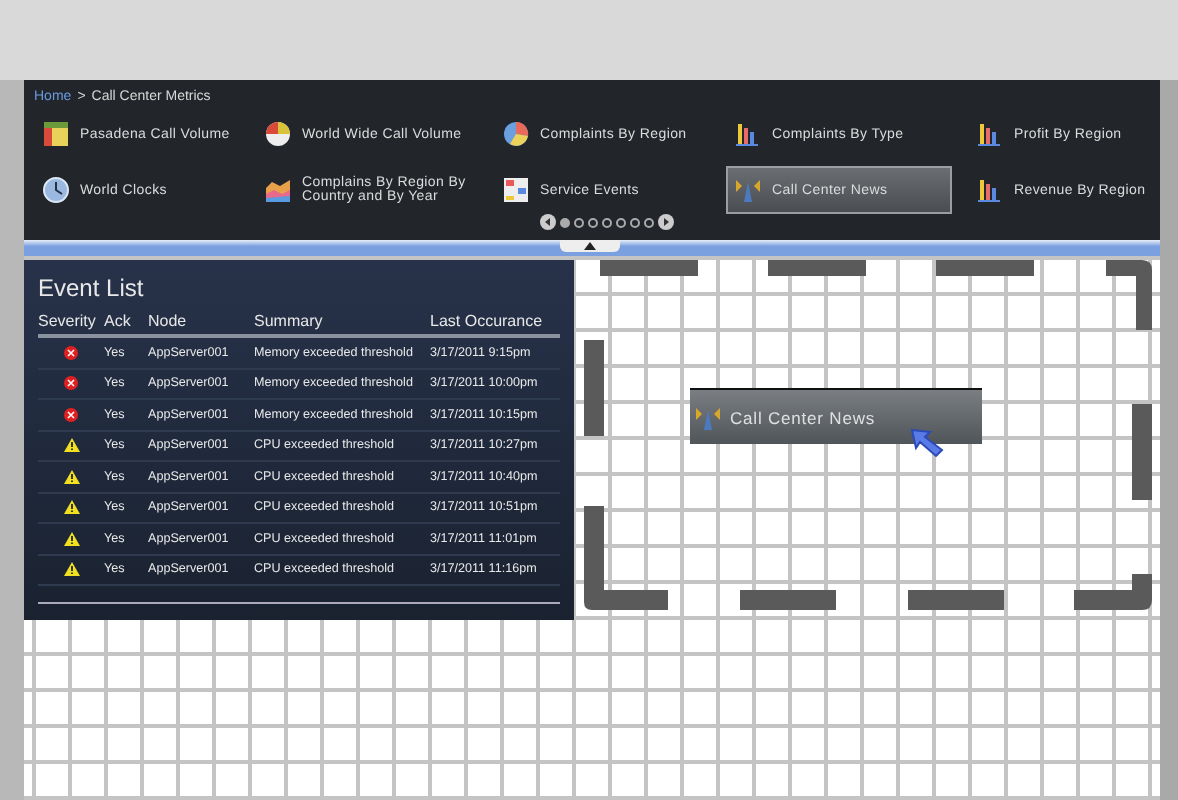 This screenshot has height=800, width=1178. Describe the element at coordinates (548, 222) in the screenshot. I see `previous-icon` at that location.